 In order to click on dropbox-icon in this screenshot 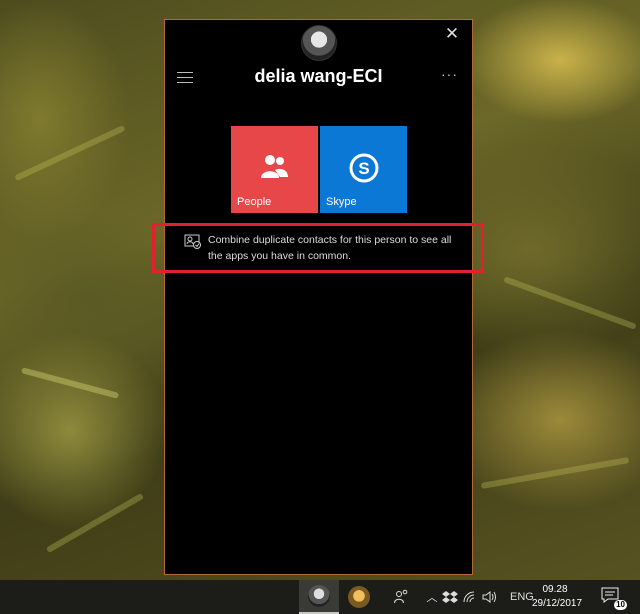, I will do `click(450, 597)`.